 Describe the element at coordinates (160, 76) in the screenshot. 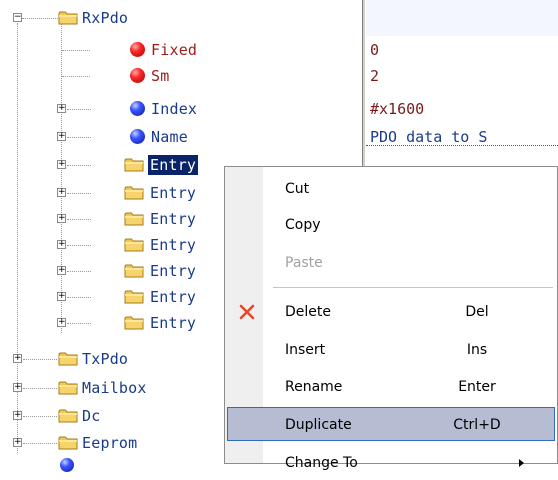

I see `tree-node-label: Sm` at that location.